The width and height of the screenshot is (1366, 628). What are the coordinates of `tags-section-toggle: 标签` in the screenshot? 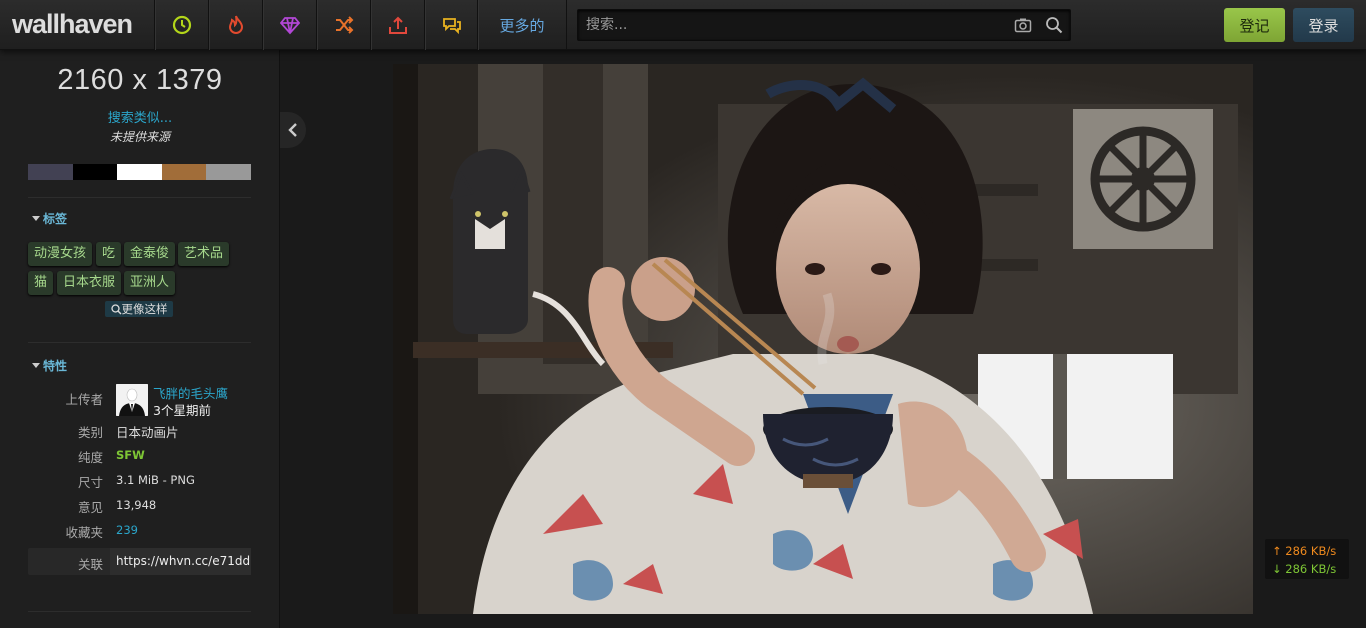 It's located at (49, 218).